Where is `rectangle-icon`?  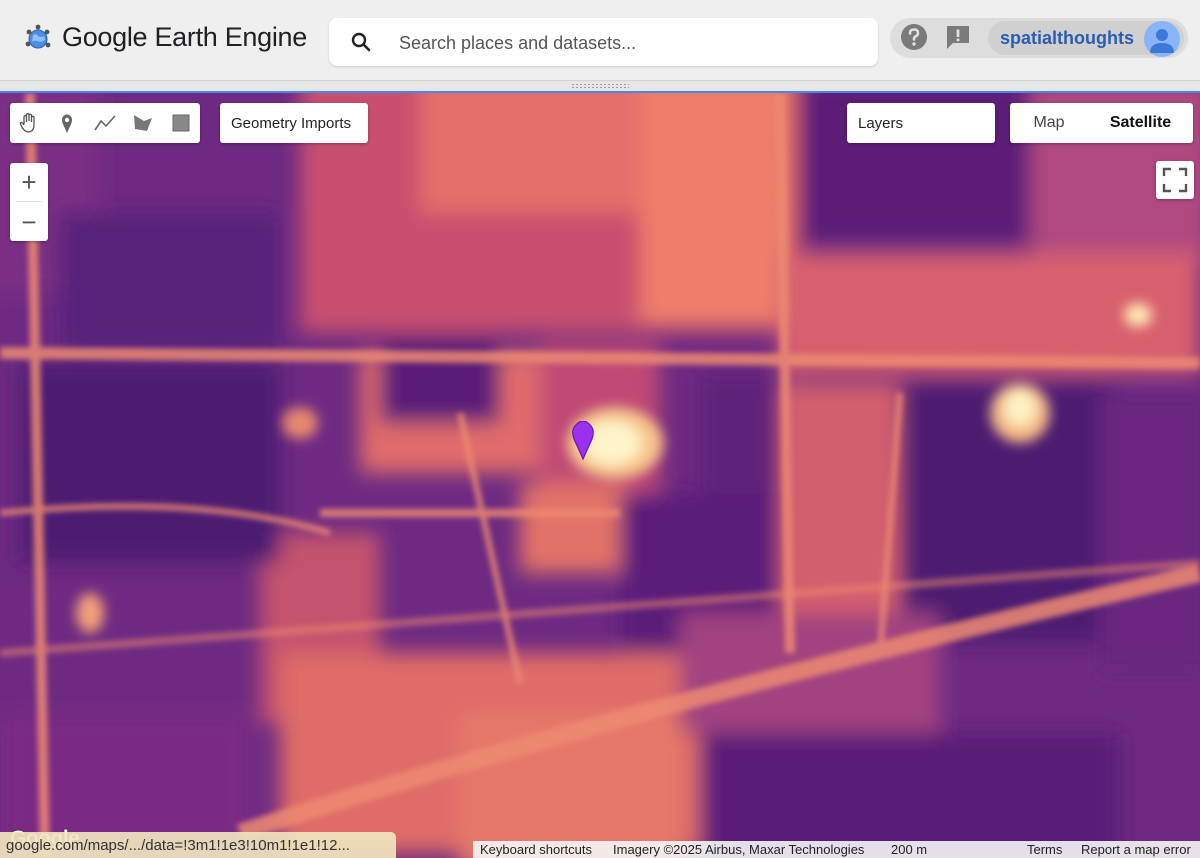 rectangle-icon is located at coordinates (181, 123).